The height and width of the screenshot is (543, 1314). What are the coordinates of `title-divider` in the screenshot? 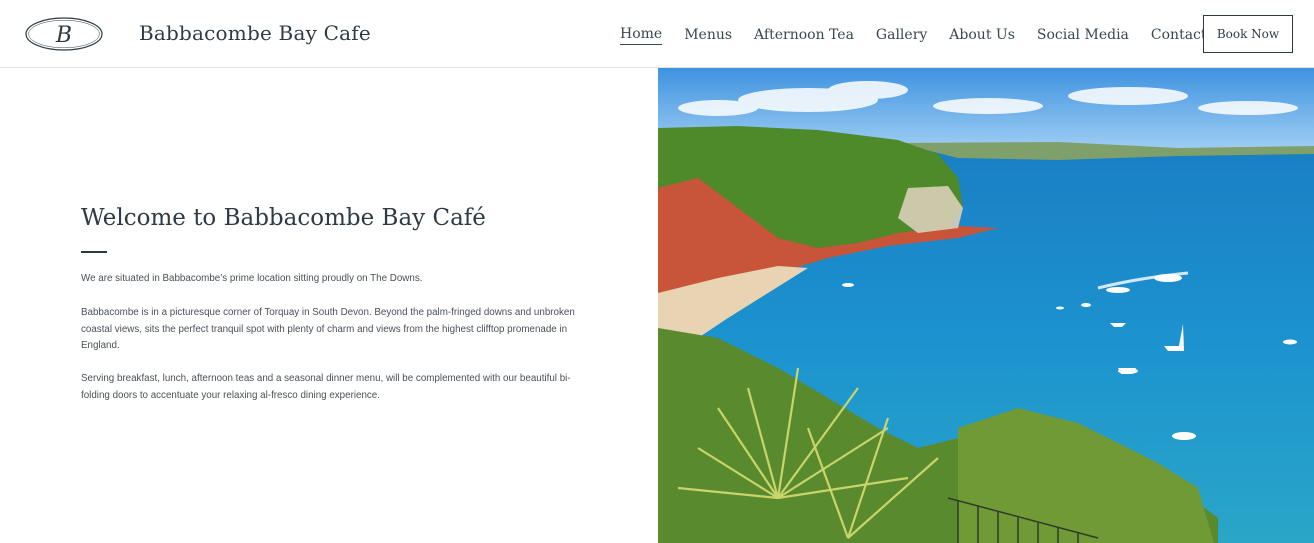 It's located at (94, 252).